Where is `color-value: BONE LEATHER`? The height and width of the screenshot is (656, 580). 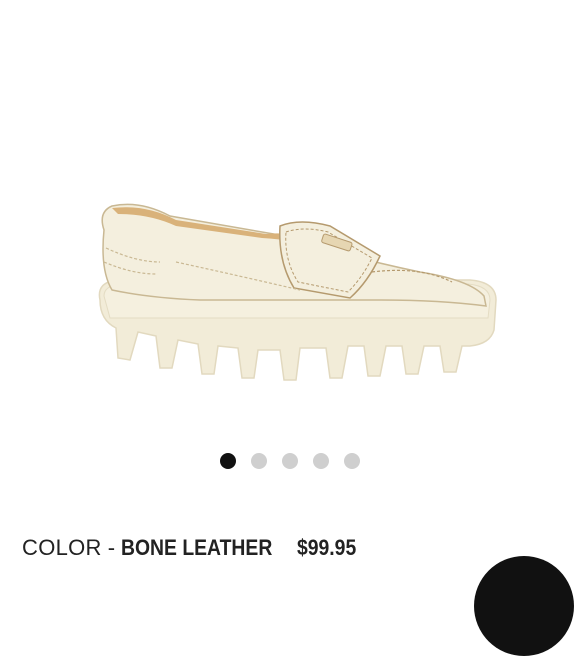
color-value: BONE LEATHER is located at coordinates (197, 547).